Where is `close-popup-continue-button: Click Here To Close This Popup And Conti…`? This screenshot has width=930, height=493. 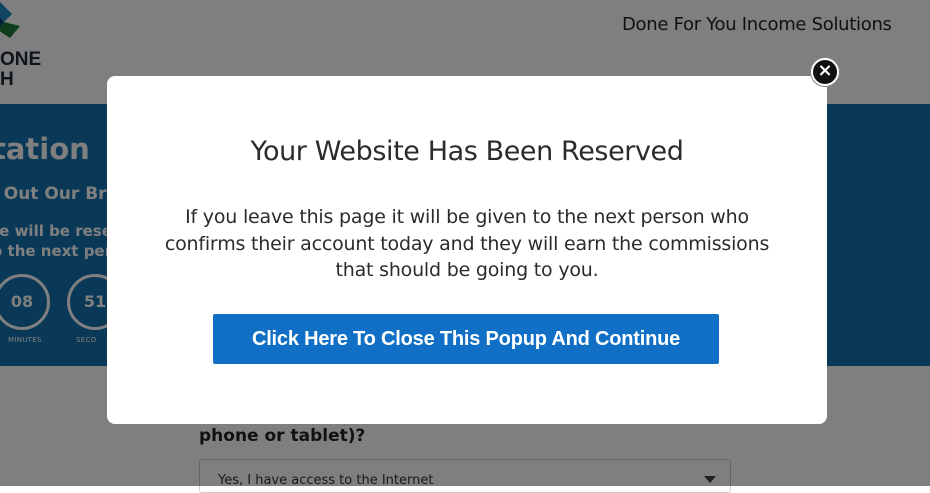 close-popup-continue-button: Click Here To Close This Popup And Conti… is located at coordinates (466, 339).